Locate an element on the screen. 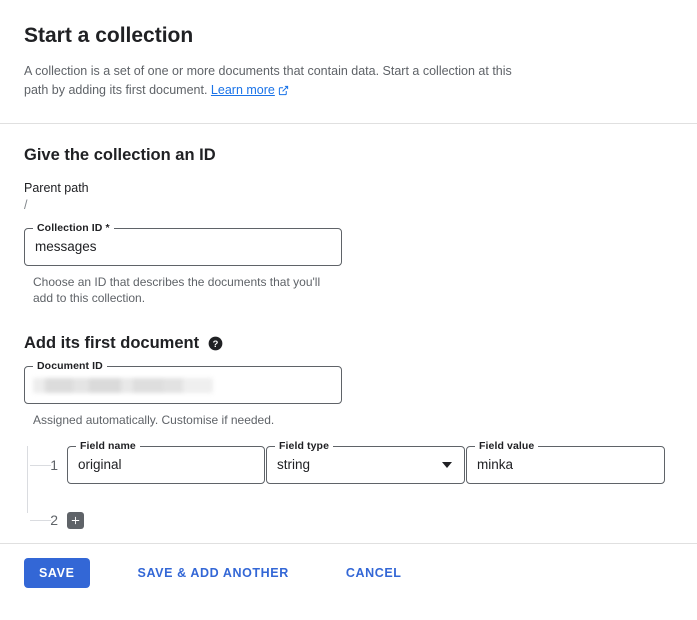  learn-more-label: Learn more is located at coordinates (242, 90).